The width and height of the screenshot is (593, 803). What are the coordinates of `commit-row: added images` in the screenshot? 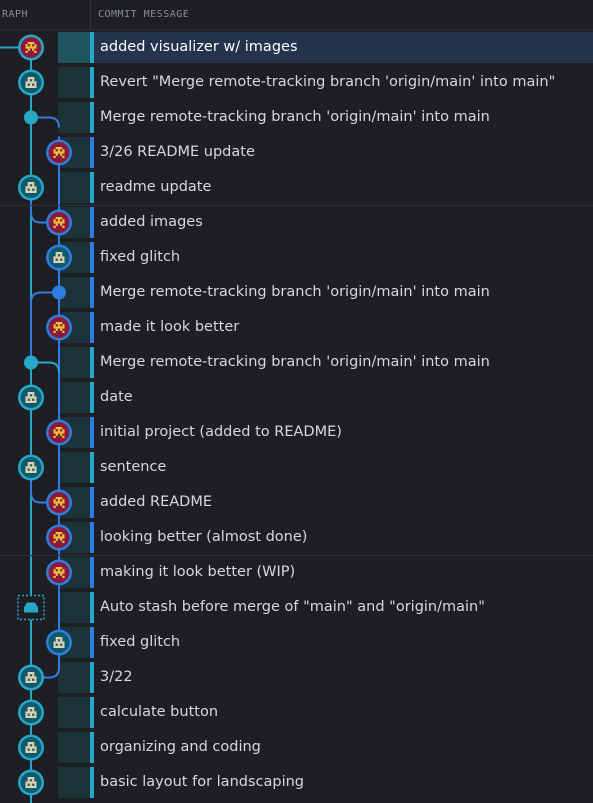 It's located at (296, 222).